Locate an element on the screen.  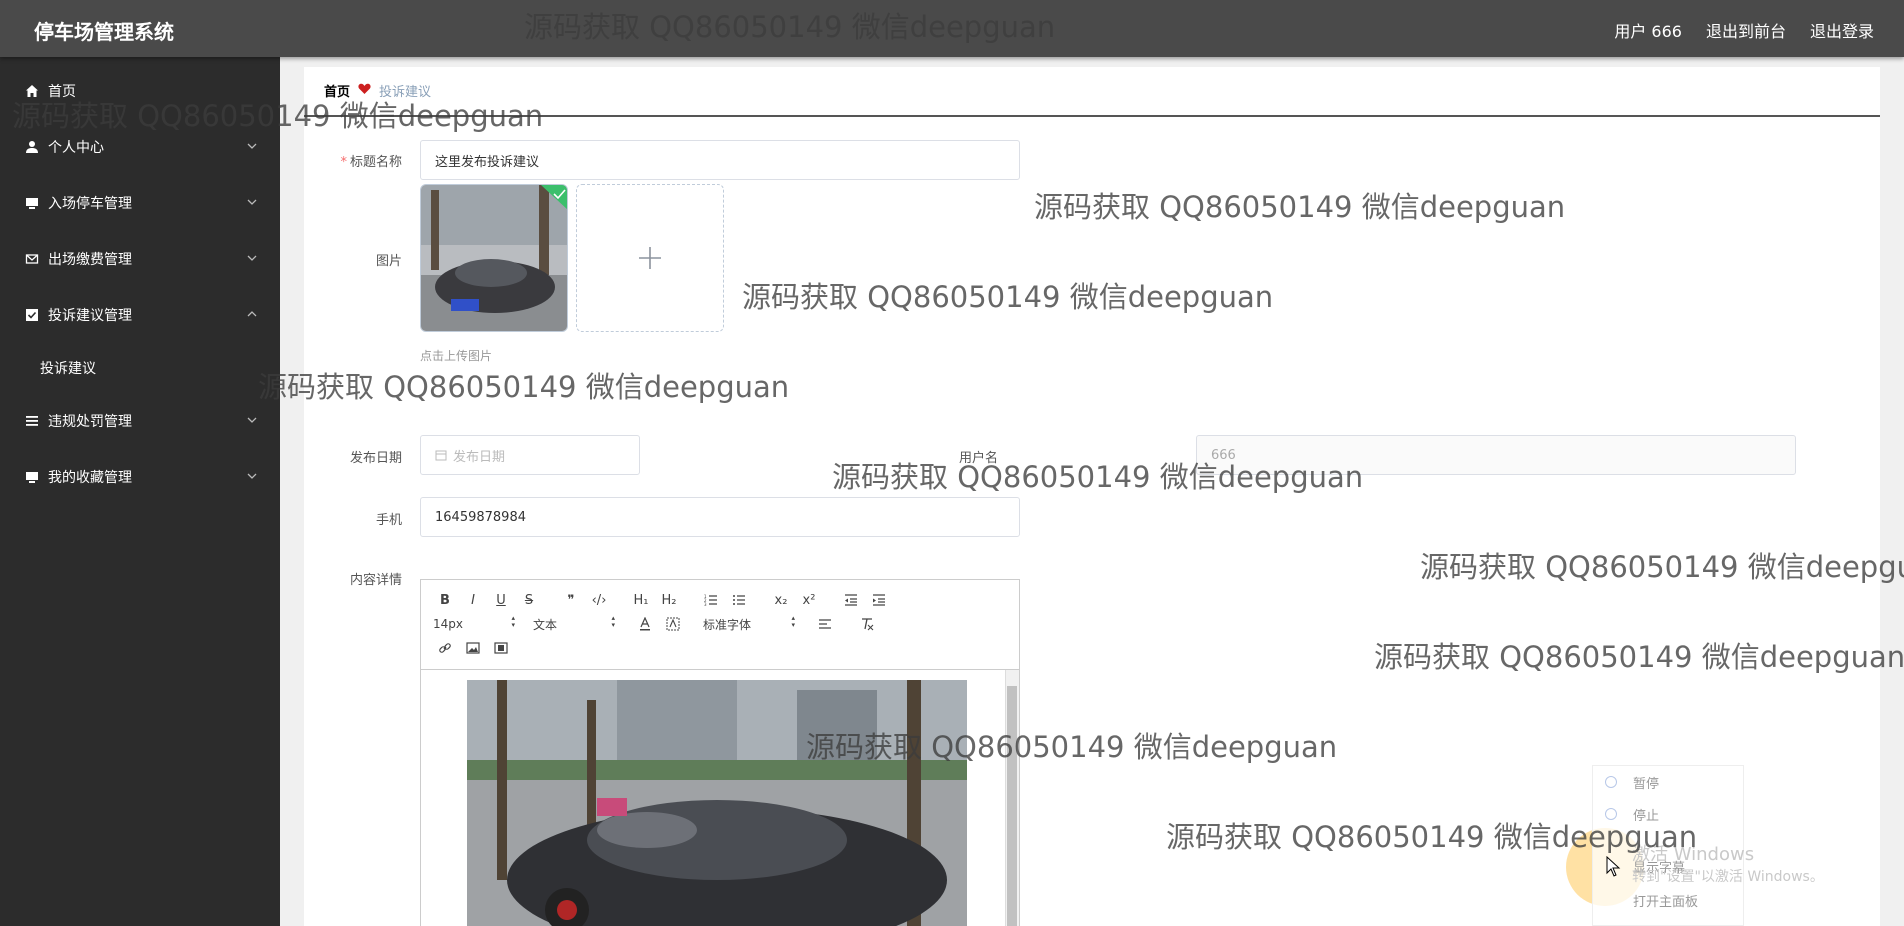
sidebar-subitem-complaint: 投诉建议 is located at coordinates (140, 368).